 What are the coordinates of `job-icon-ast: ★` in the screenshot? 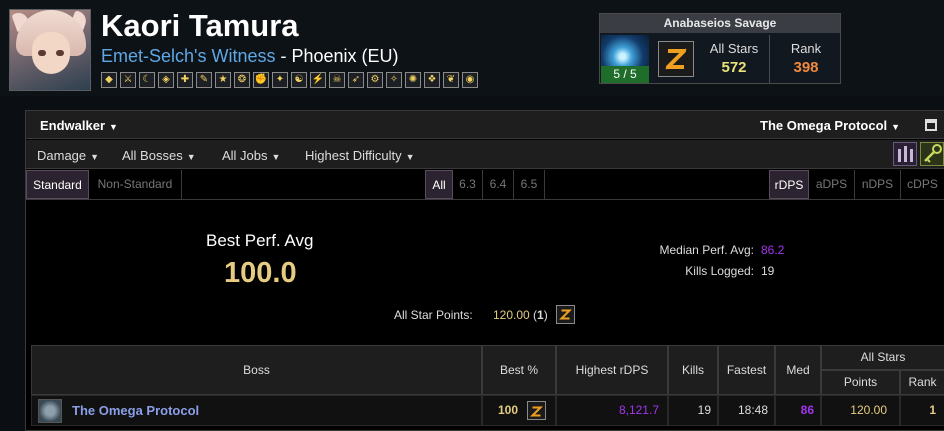 It's located at (223, 80).